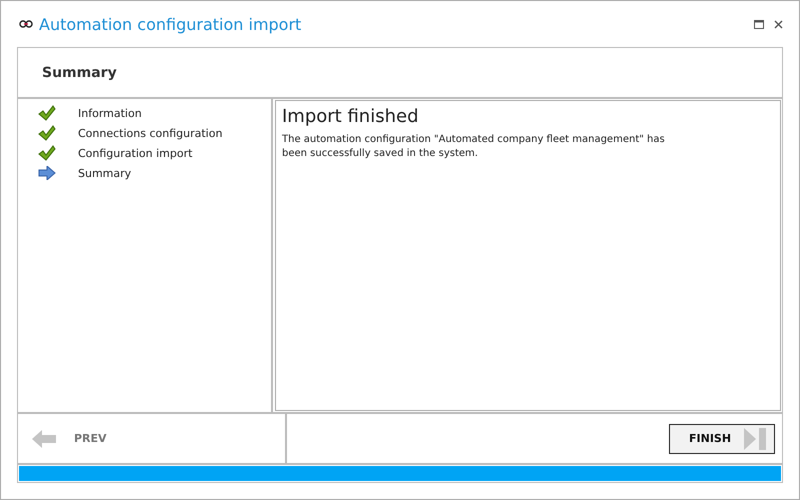 This screenshot has width=800, height=500. What do you see at coordinates (756, 439) in the screenshot?
I see `skip-end-icon` at bounding box center [756, 439].